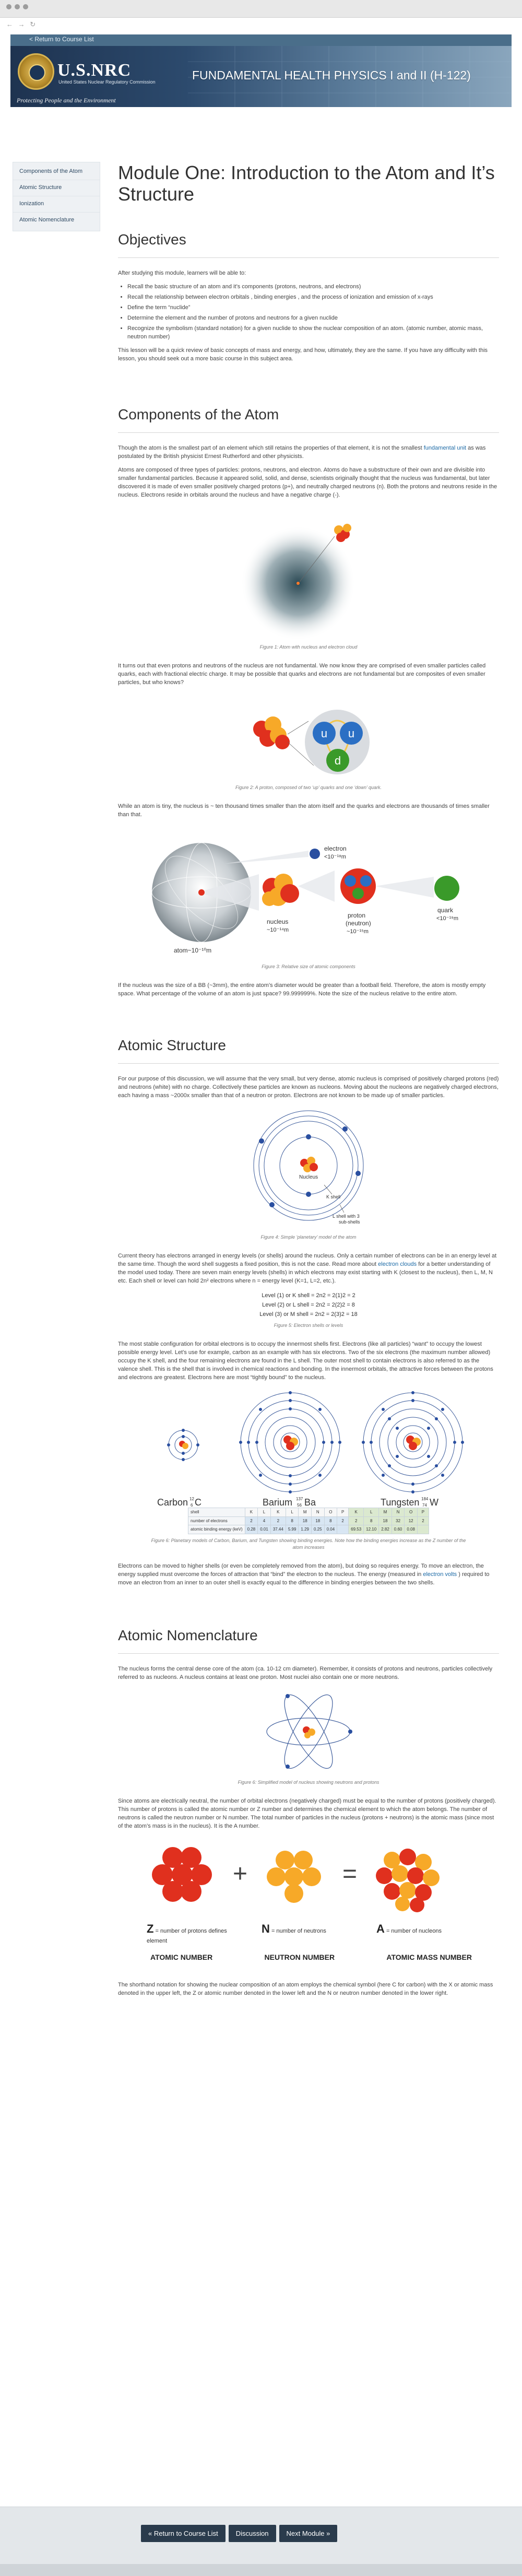 This screenshot has height=2576, width=522. Describe the element at coordinates (356, 1529) in the screenshot. I see `table-cell: 69.53` at that location.